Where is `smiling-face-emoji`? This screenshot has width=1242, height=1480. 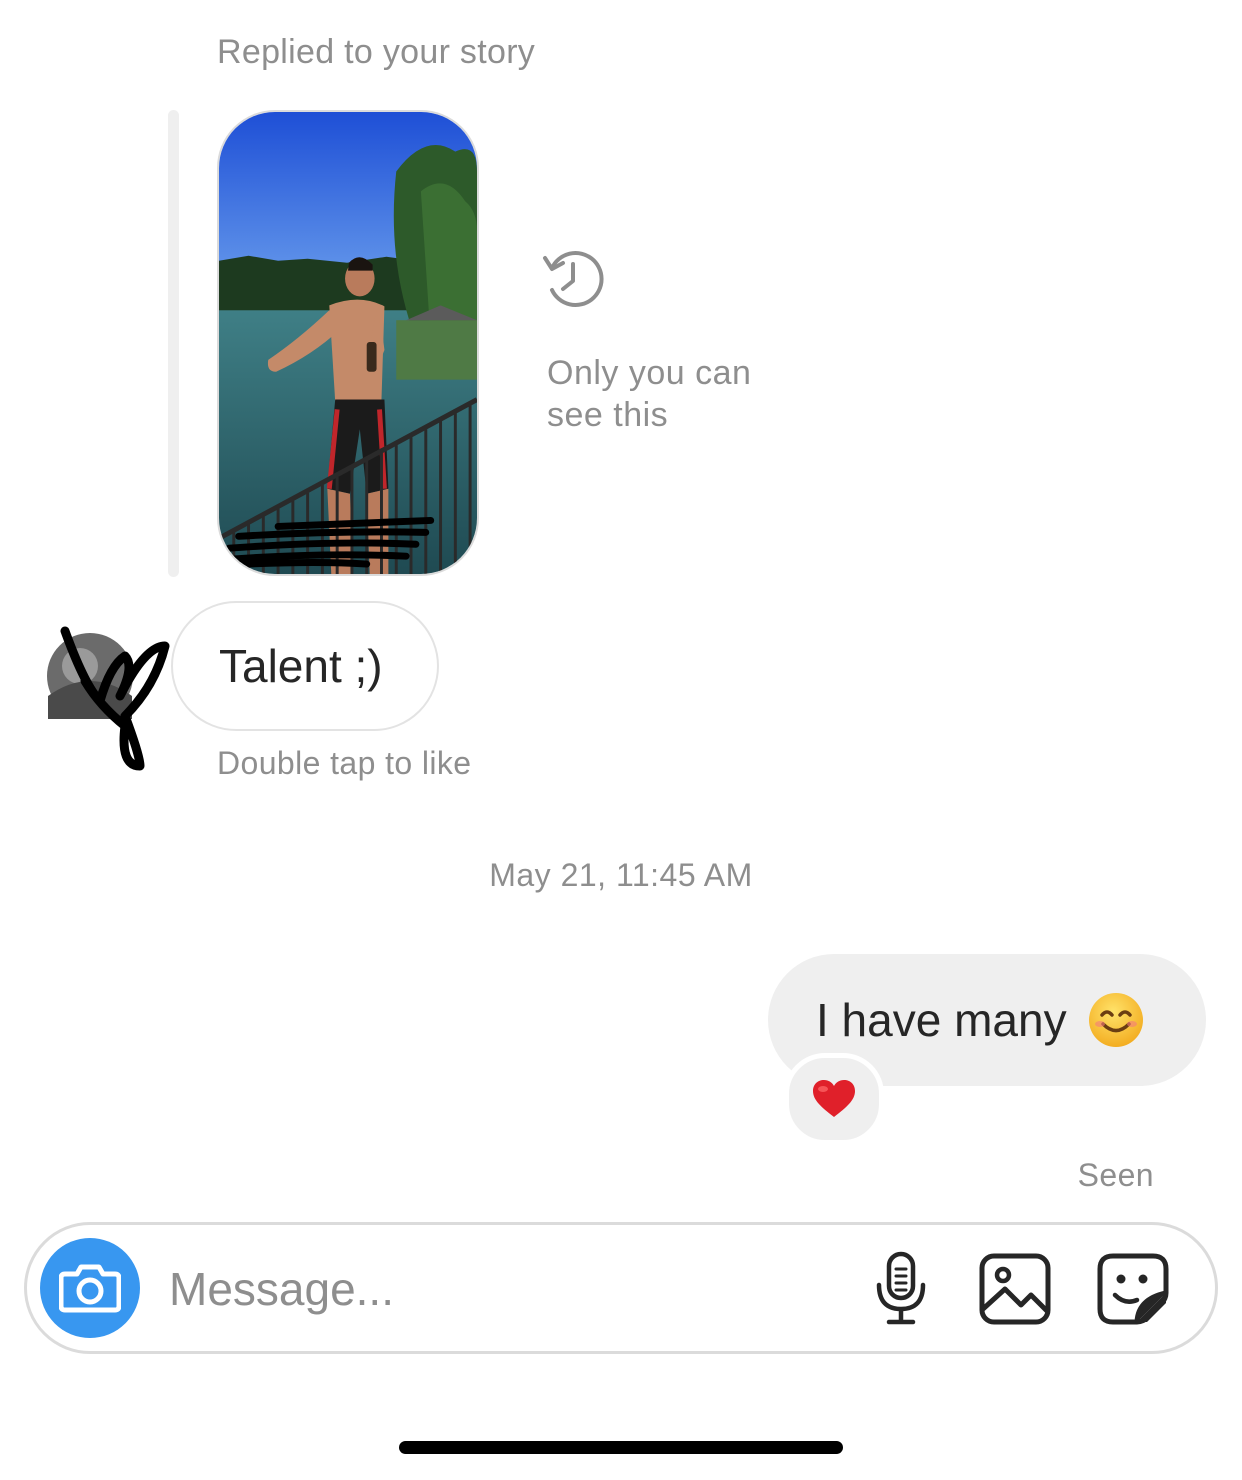
smiling-face-emoji is located at coordinates (1116, 1020).